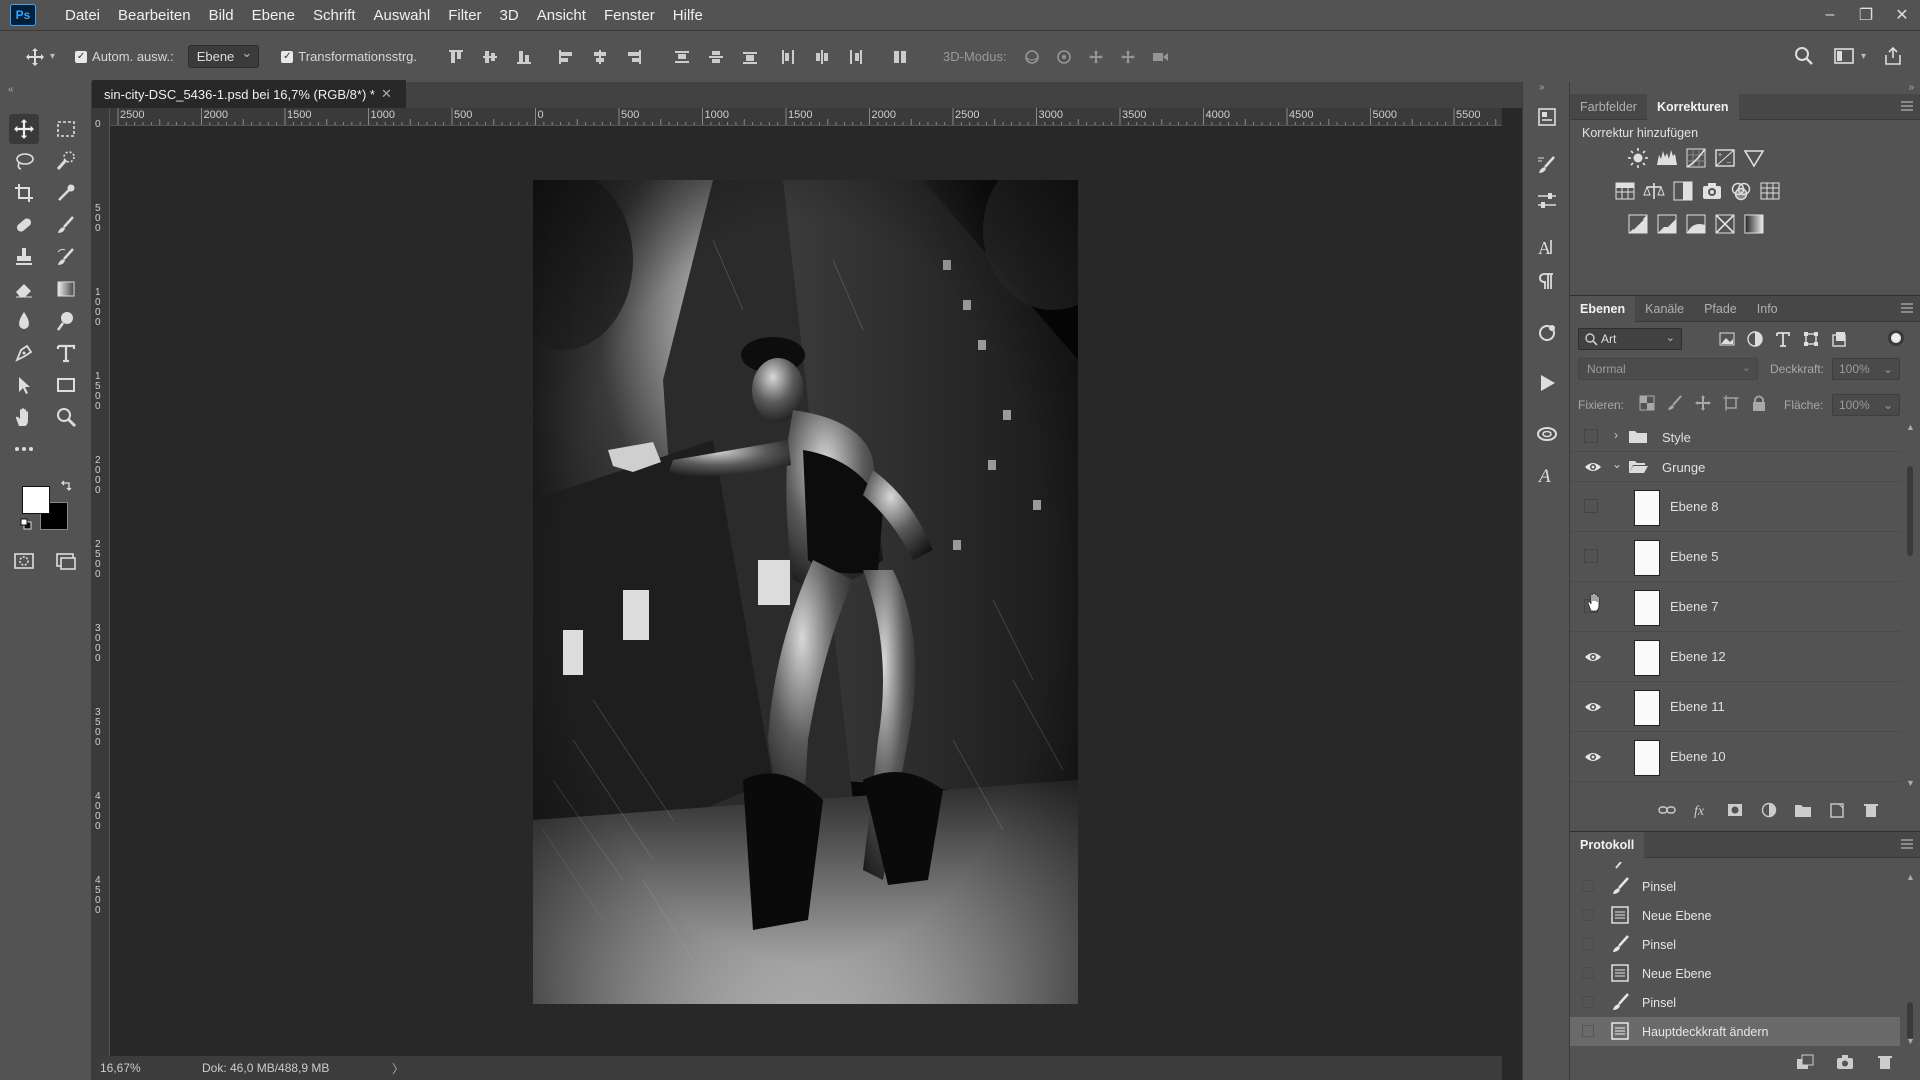 The width and height of the screenshot is (1920, 1080). I want to click on align-hcenter-icon, so click(600, 57).